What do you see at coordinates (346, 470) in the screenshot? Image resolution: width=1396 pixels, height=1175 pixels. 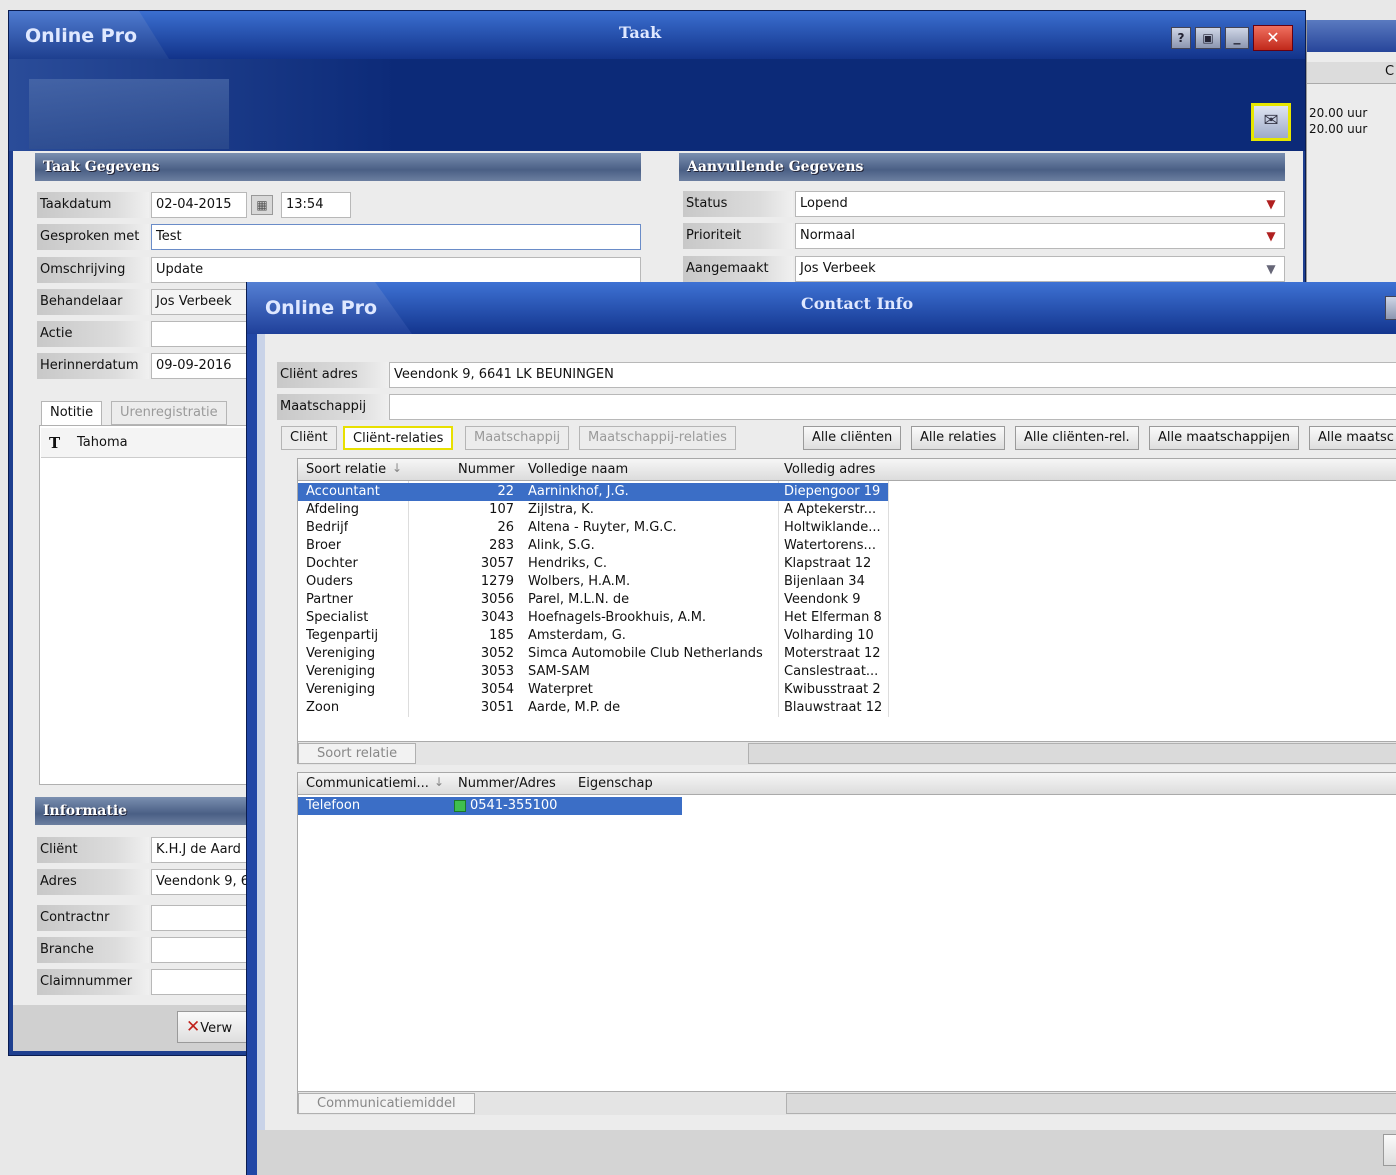 I see `header-soort-relatie: Soort relatie` at bounding box center [346, 470].